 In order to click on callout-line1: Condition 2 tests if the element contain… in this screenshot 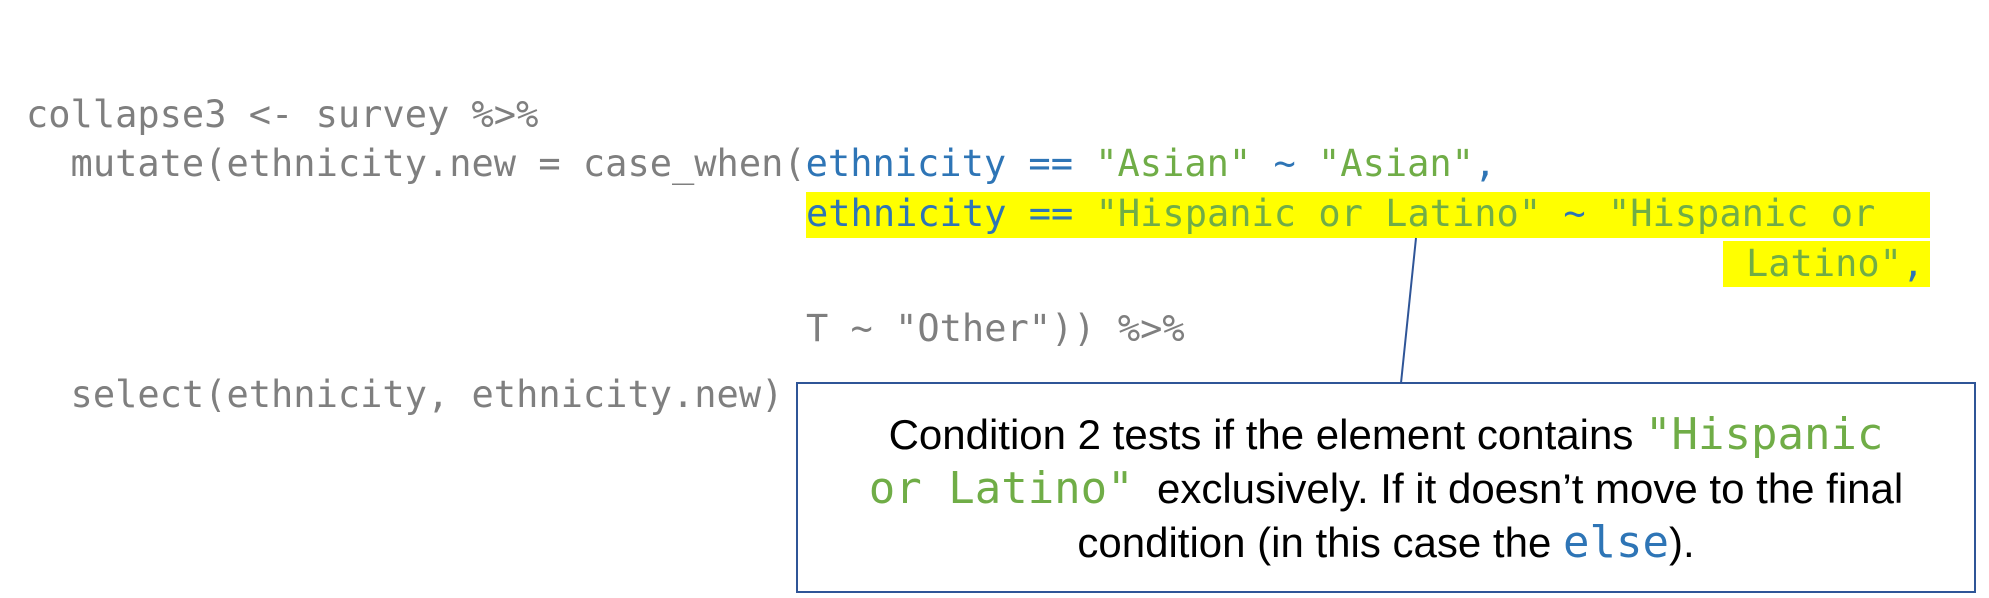, I will do `click(1386, 435)`.